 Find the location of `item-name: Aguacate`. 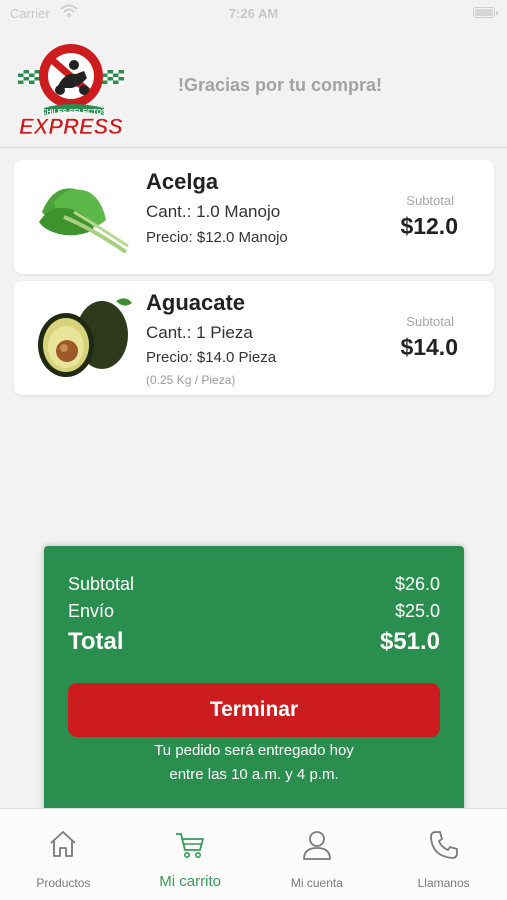

item-name: Aguacate is located at coordinates (196, 302).